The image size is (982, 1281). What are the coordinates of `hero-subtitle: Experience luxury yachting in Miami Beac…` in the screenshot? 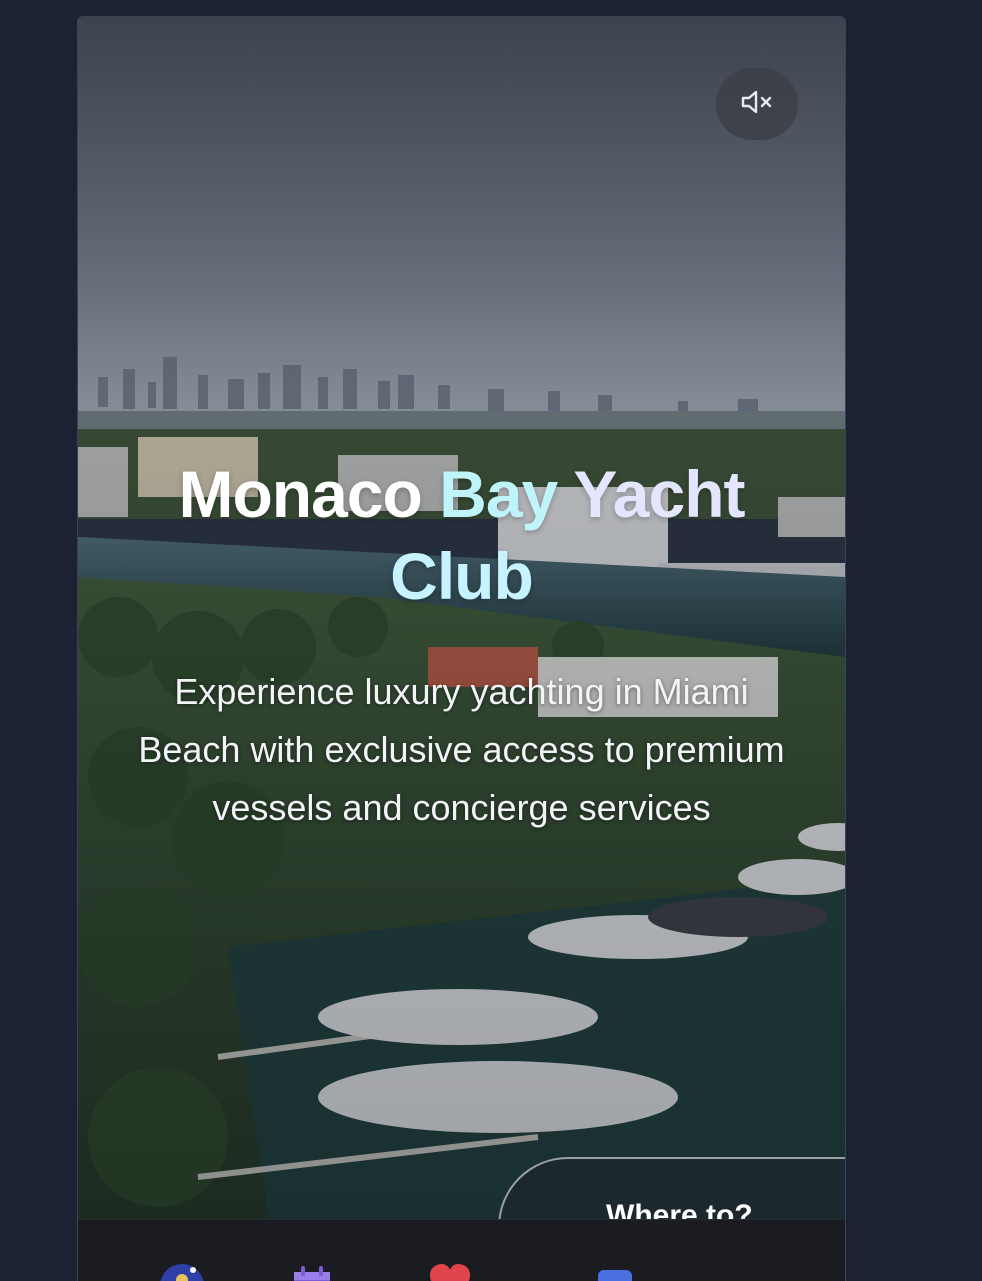 It's located at (461, 749).